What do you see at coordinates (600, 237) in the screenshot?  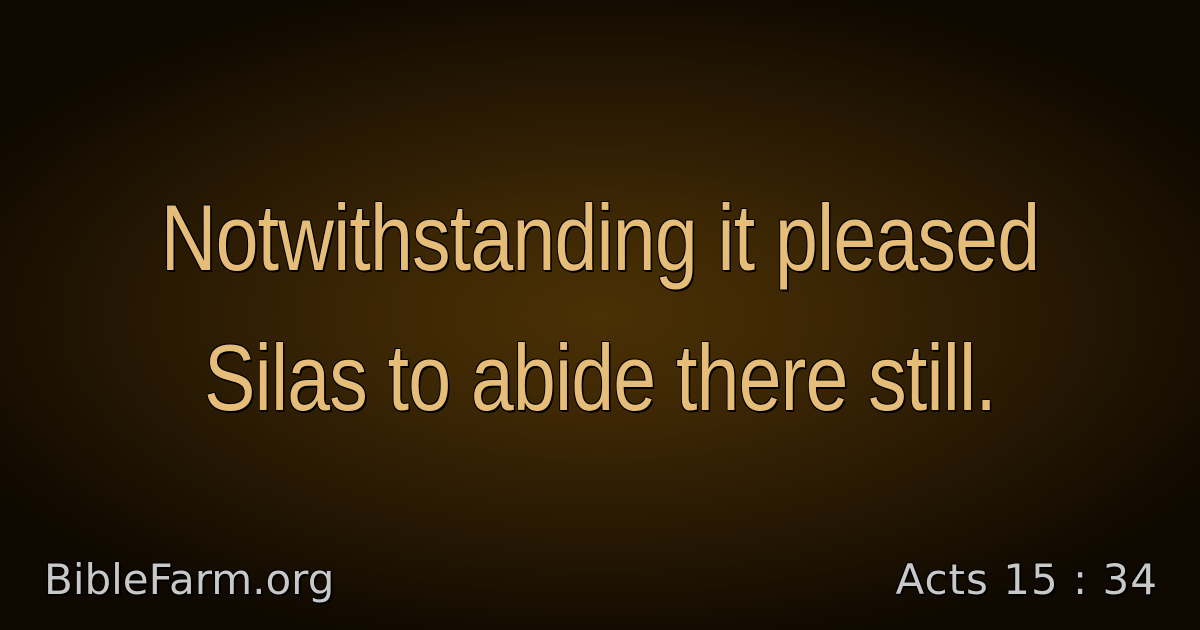 I see `verse-line-1: Notwithstanding it pleased` at bounding box center [600, 237].